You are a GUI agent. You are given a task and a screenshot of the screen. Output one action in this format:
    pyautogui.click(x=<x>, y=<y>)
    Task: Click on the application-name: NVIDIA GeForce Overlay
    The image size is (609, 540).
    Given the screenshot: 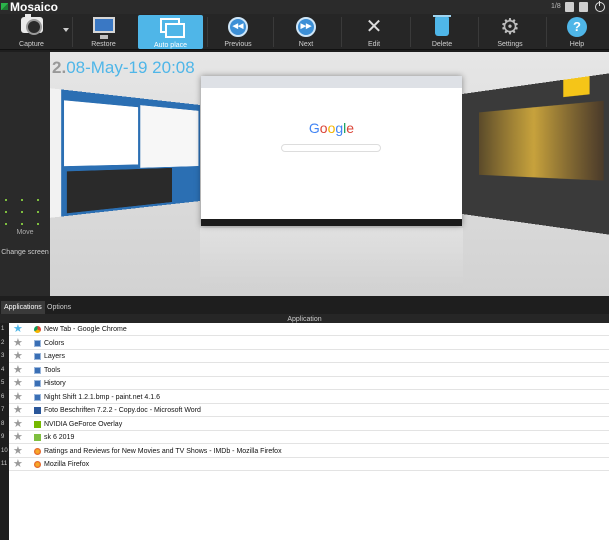 What is the action you would take?
    pyautogui.click(x=83, y=424)
    